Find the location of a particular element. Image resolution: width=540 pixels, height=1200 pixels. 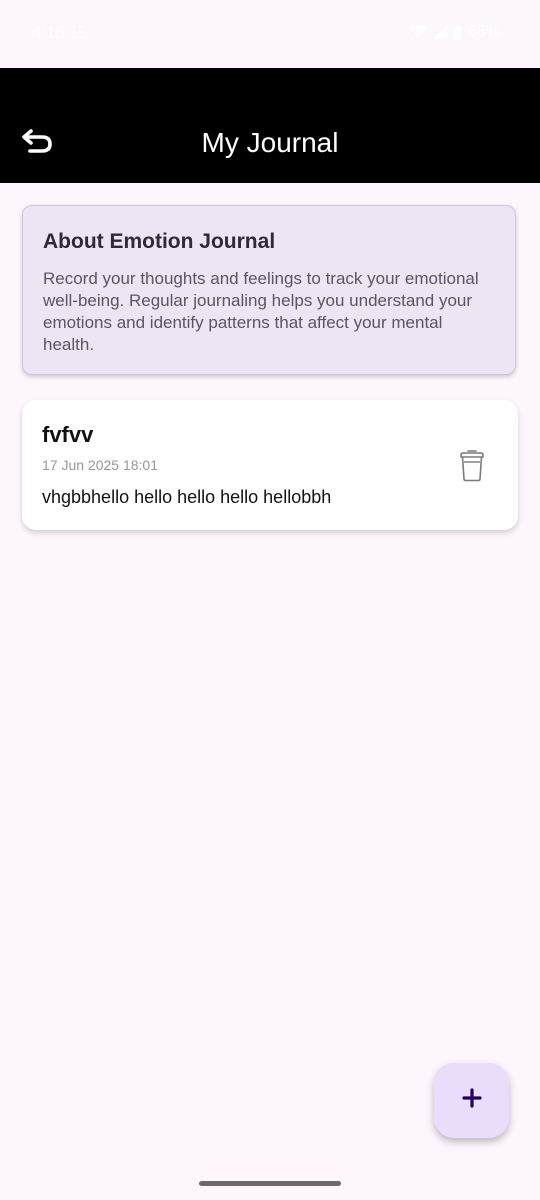

entry-date: 17 Jun 2025 18:01 is located at coordinates (100, 465).